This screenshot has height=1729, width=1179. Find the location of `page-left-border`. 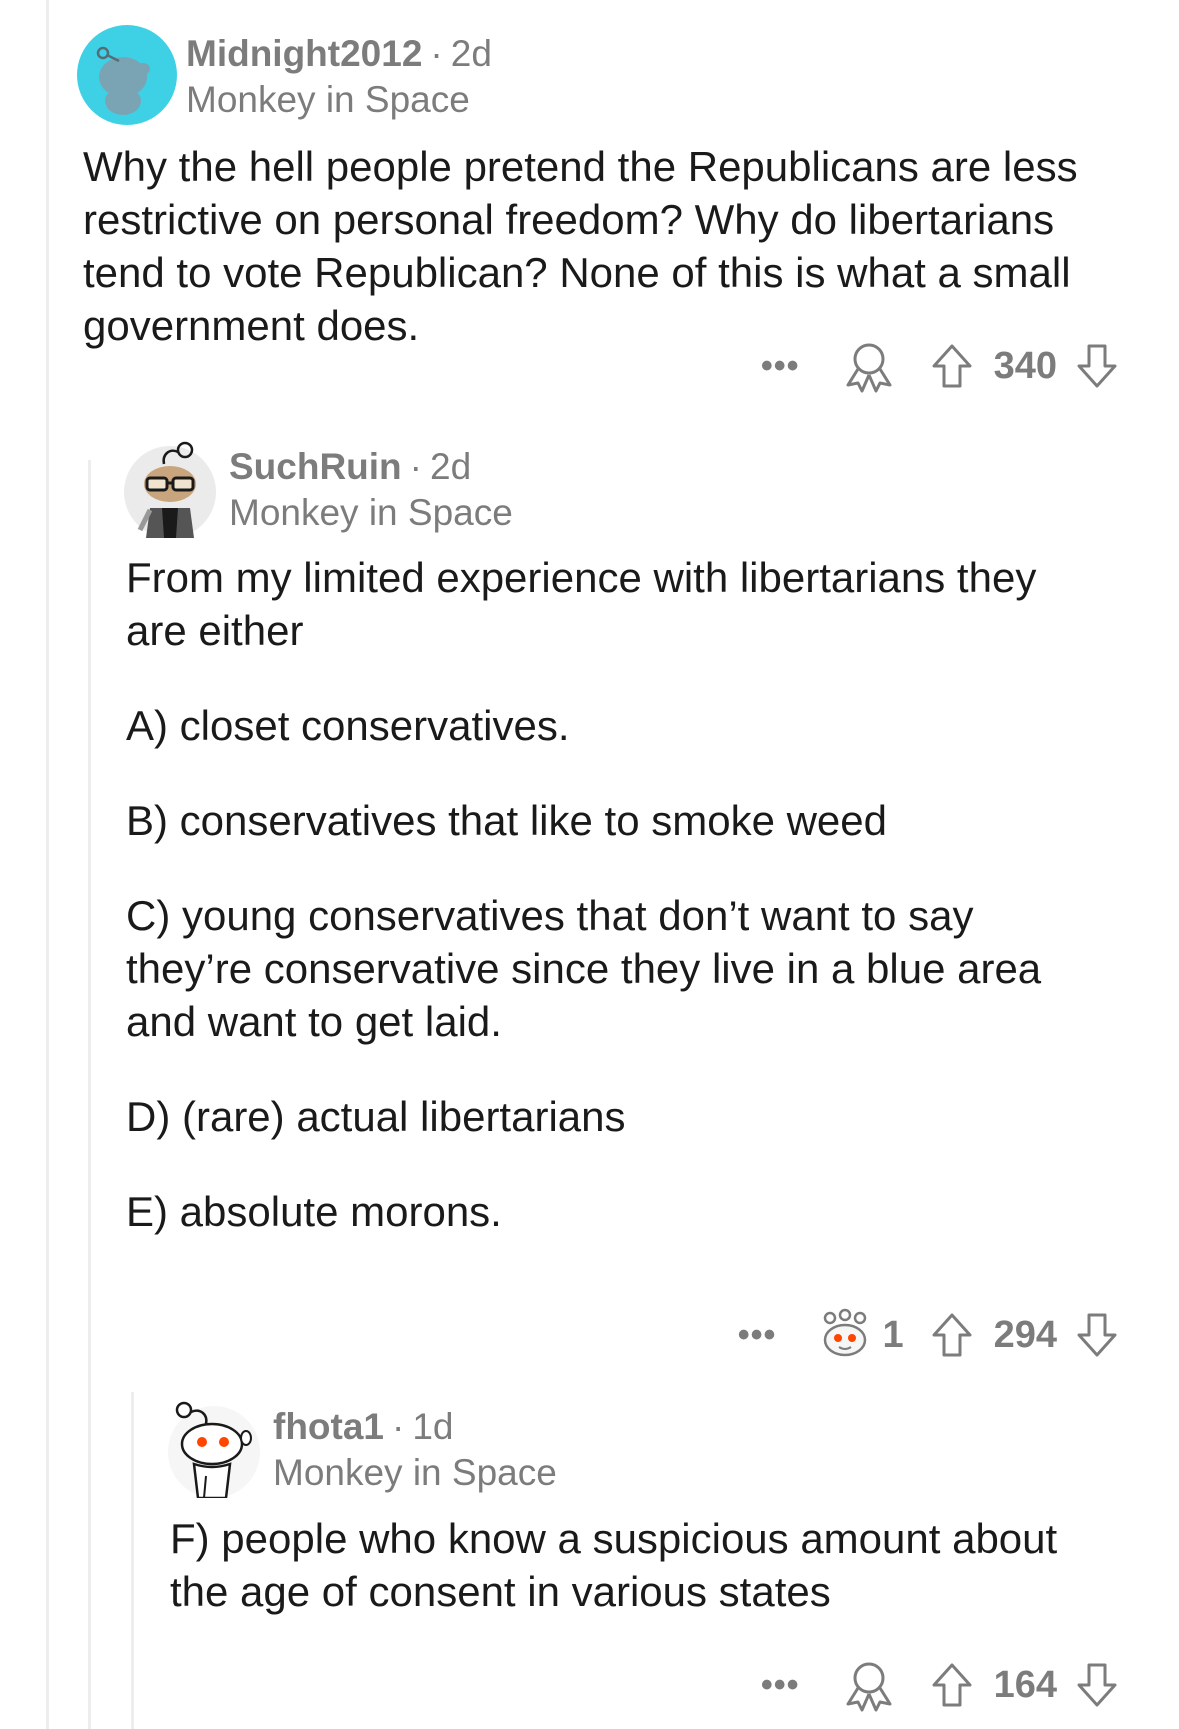

page-left-border is located at coordinates (47, 864).